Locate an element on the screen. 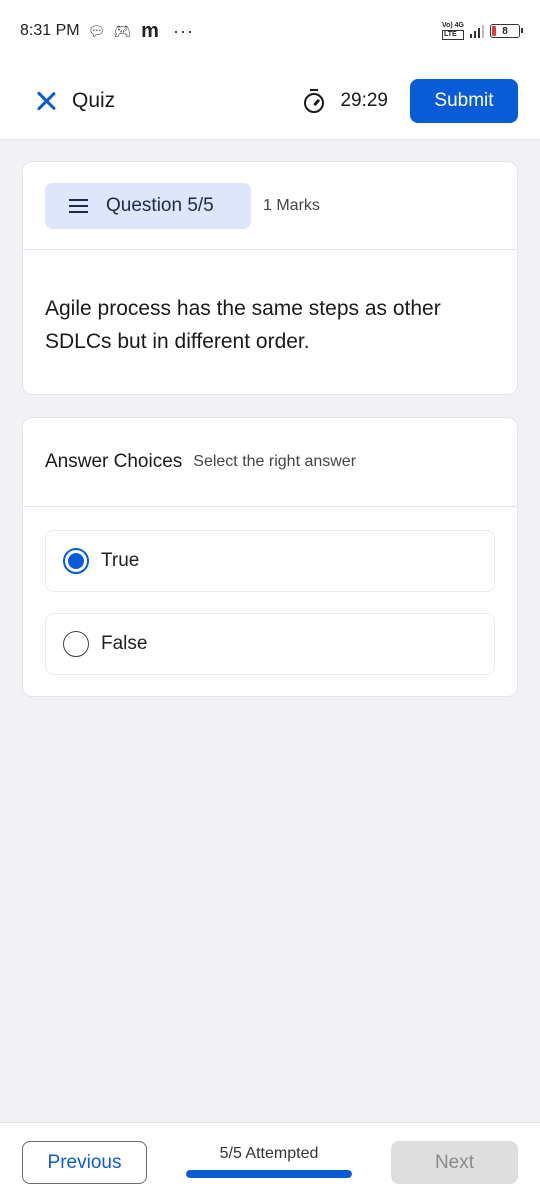  more-notifications-icon: ··· is located at coordinates (183, 30).